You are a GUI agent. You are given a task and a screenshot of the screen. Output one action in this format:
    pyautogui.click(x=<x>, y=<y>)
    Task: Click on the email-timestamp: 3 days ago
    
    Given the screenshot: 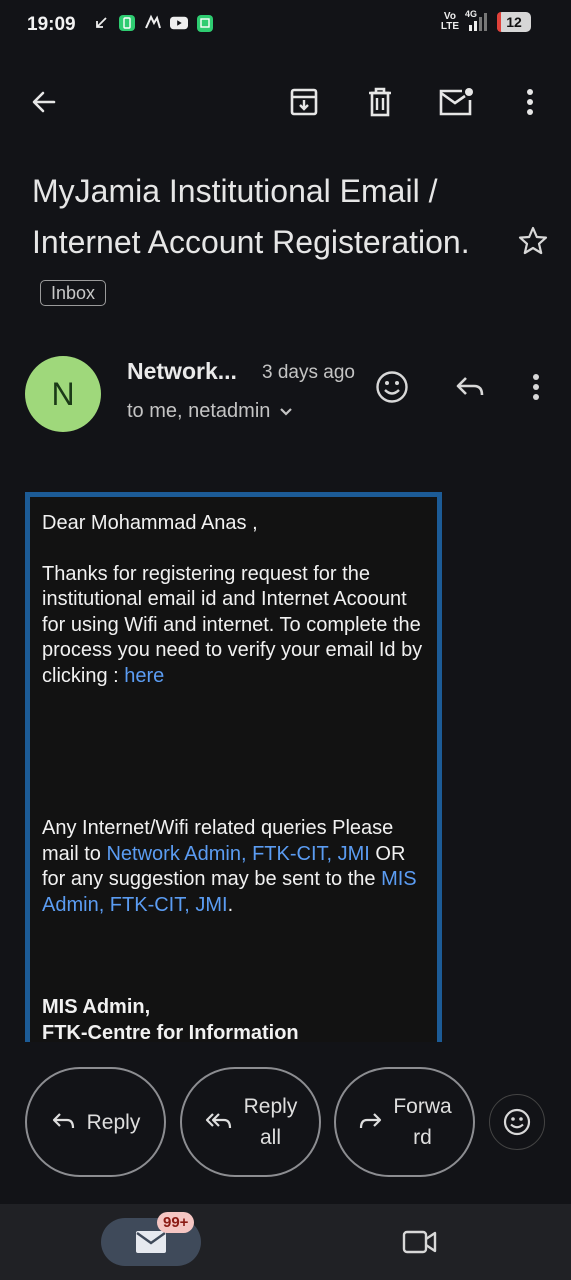 What is the action you would take?
    pyautogui.click(x=308, y=372)
    